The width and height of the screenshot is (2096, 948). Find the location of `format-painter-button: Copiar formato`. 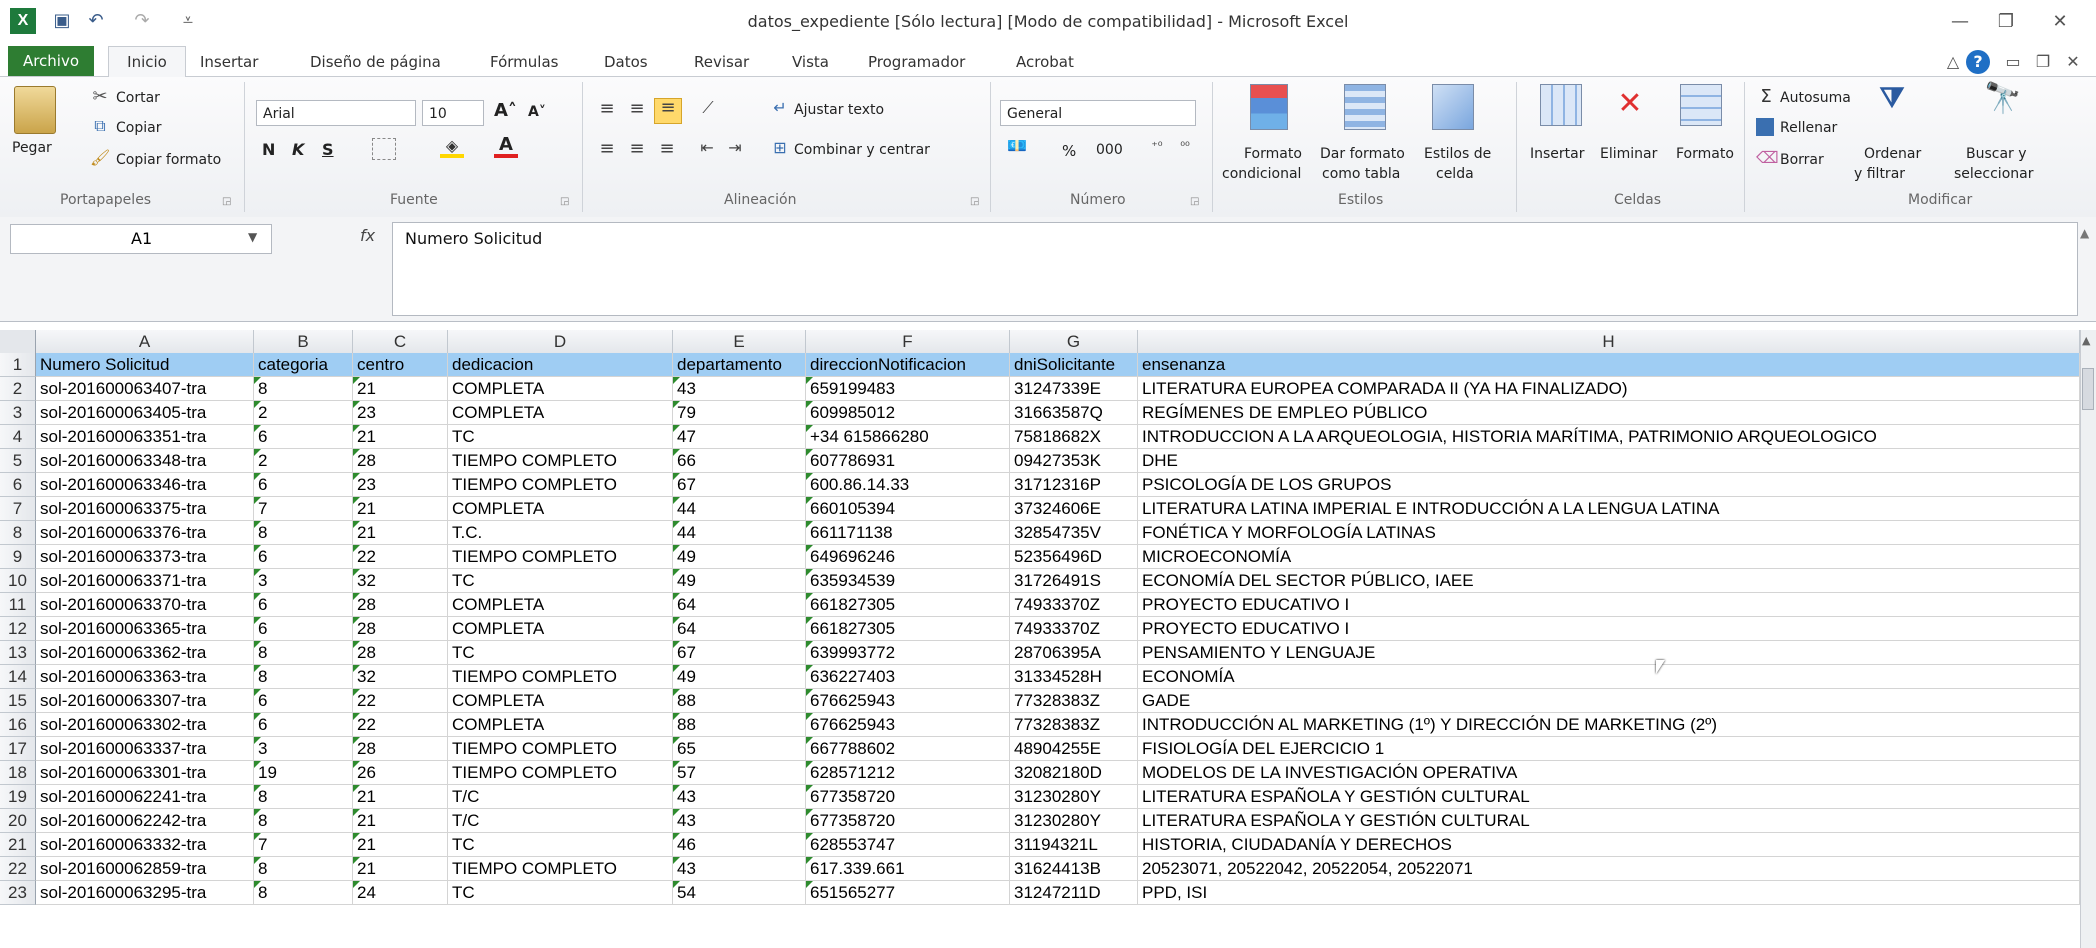

format-painter-button: Copiar formato is located at coordinates (168, 160).